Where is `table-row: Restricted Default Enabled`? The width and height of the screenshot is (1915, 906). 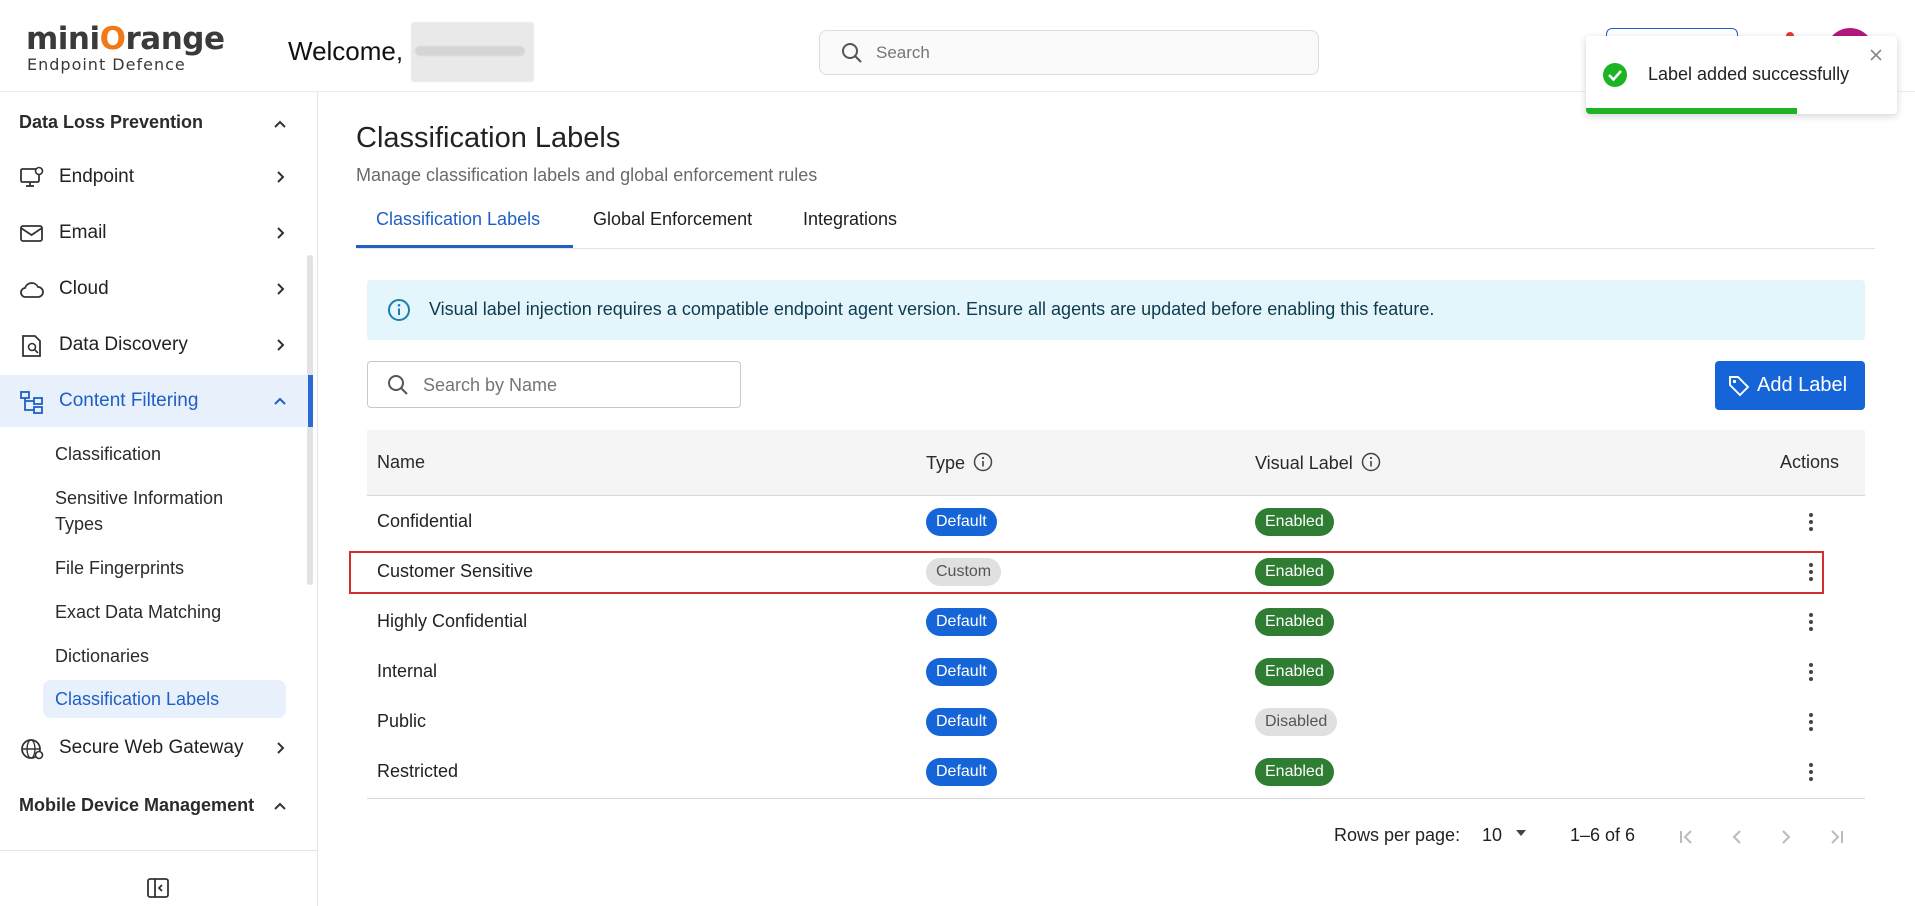
table-row: Restricted Default Enabled is located at coordinates (1116, 771).